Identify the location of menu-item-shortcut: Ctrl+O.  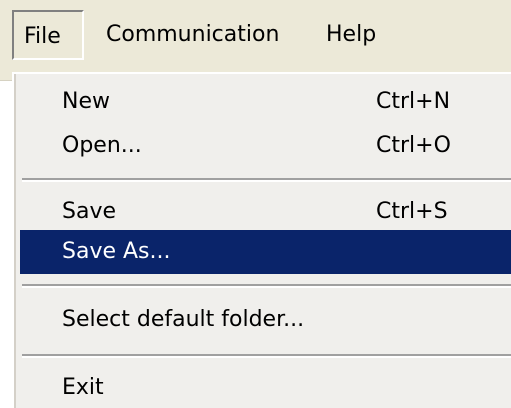
(413, 145).